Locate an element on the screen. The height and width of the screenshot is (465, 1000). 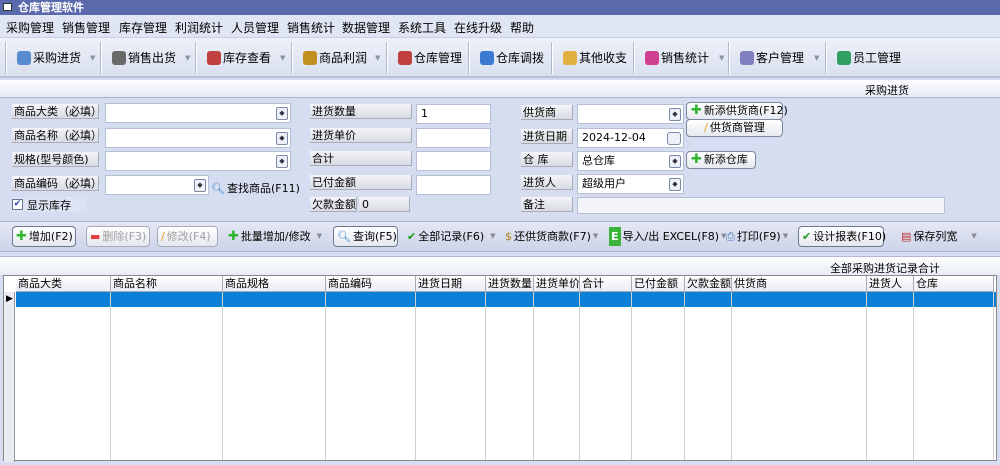
toolbar-transfer-button: 仓库调拨 is located at coordinates (512, 58).